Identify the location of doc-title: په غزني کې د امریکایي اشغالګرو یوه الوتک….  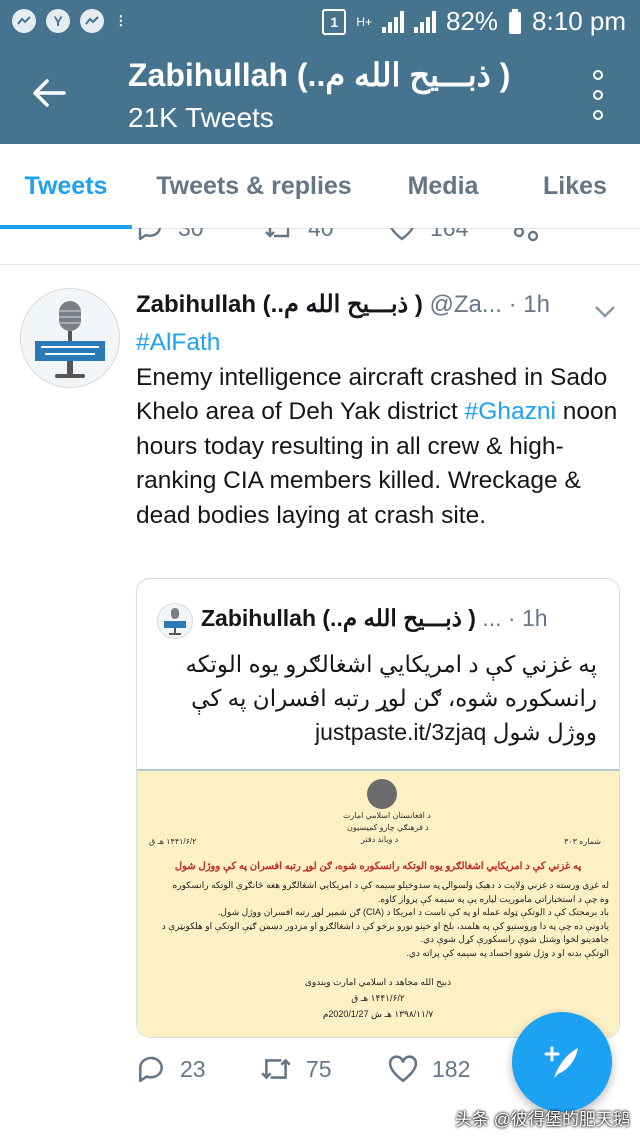
(378, 866).